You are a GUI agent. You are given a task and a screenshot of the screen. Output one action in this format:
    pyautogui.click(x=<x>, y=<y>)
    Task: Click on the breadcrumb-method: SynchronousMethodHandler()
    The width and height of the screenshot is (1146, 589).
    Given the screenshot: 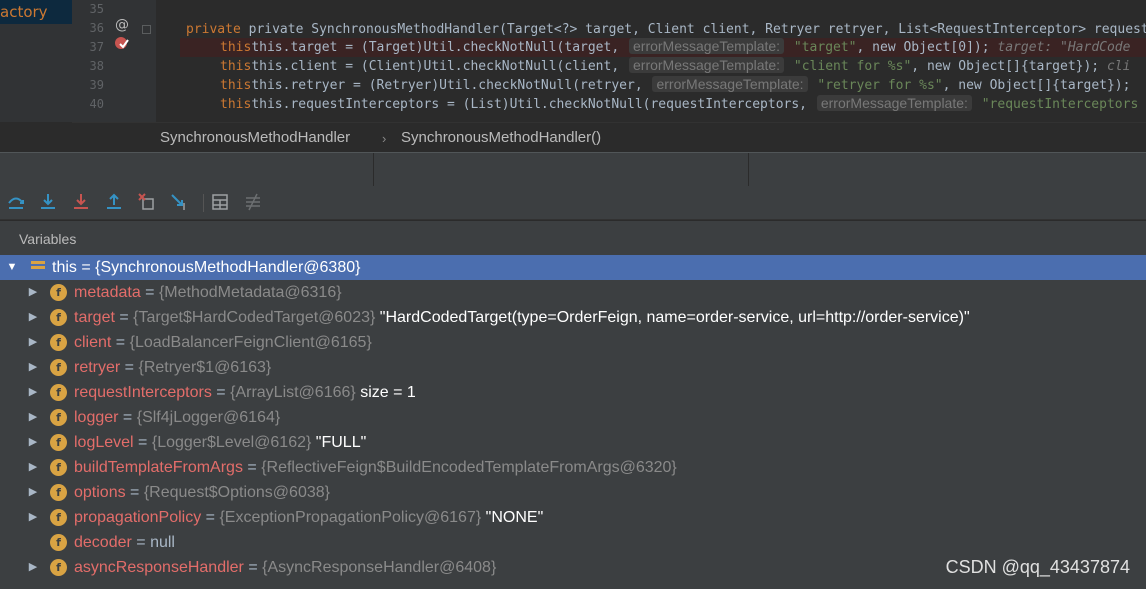 What is the action you would take?
    pyautogui.click(x=501, y=137)
    